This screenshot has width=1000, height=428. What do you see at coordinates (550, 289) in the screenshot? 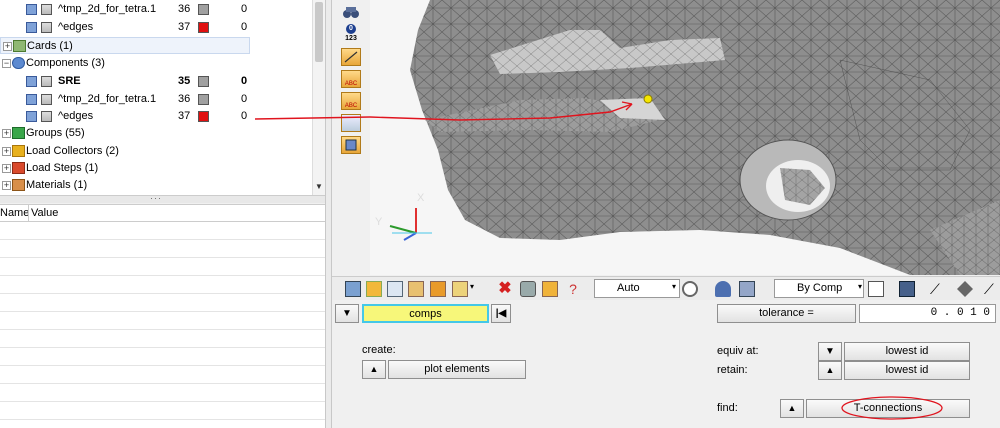
I see `translate-icon` at bounding box center [550, 289].